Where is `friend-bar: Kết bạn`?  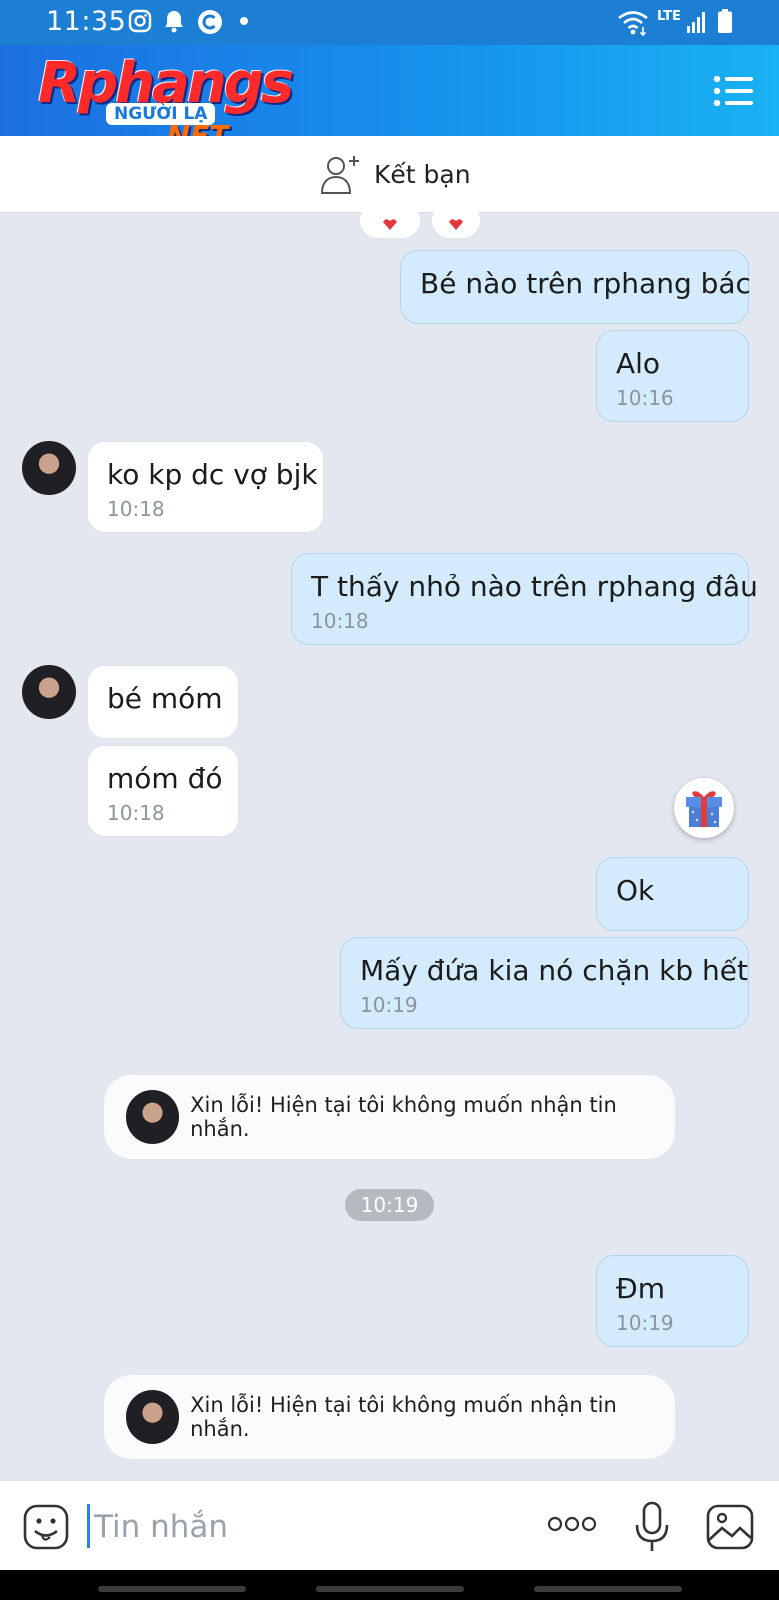
friend-bar: Kết bạn is located at coordinates (389, 174).